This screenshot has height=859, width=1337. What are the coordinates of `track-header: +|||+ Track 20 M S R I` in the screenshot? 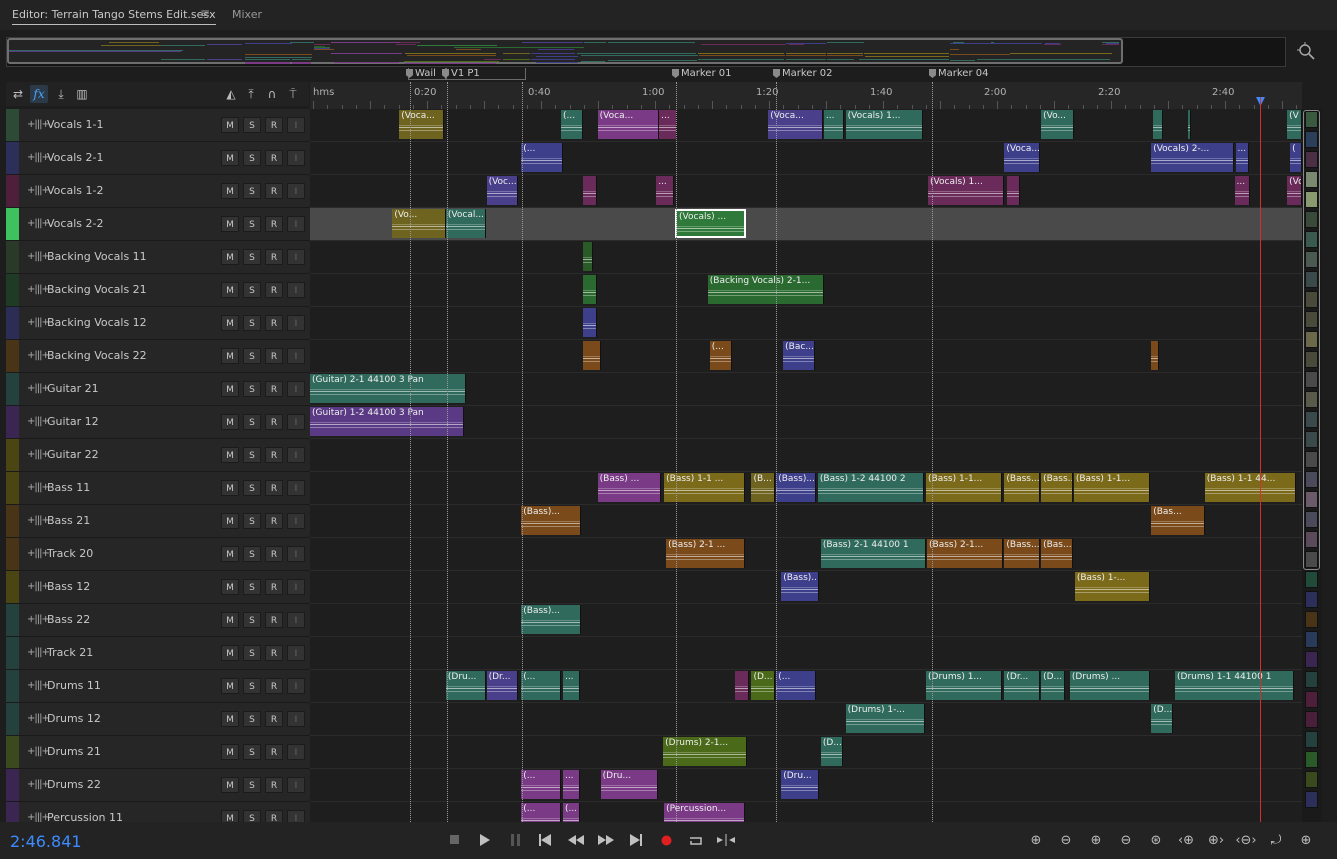 It's located at (158, 554).